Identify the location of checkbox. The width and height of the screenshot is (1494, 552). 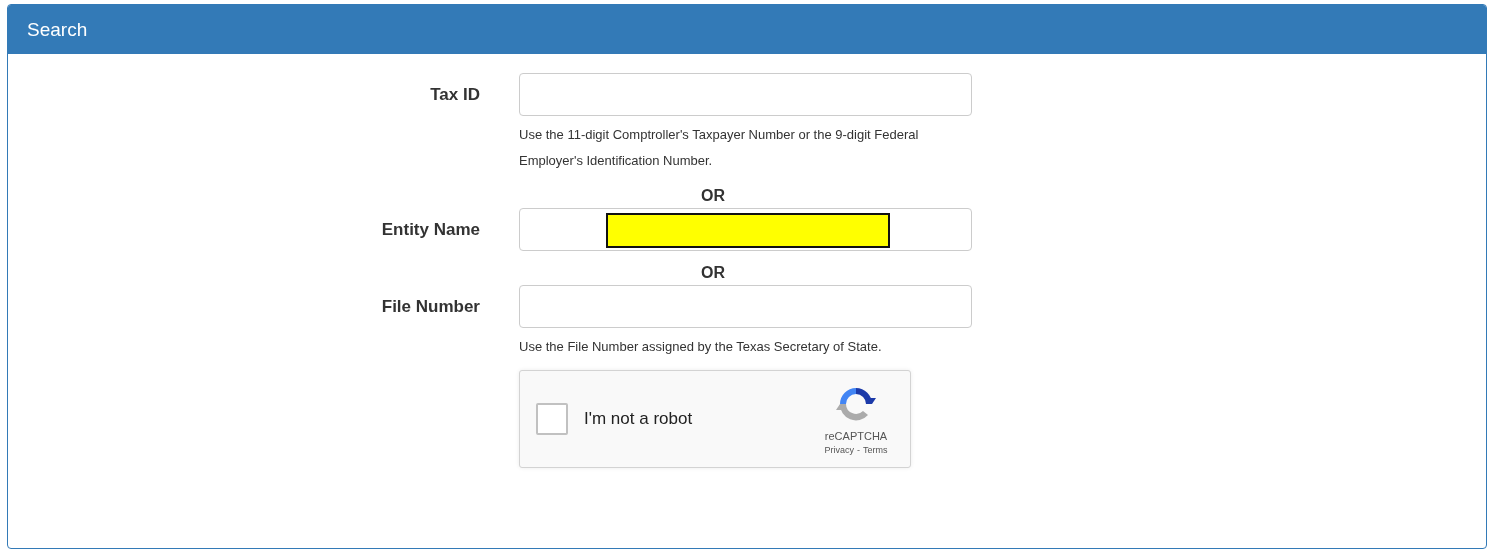
(552, 419).